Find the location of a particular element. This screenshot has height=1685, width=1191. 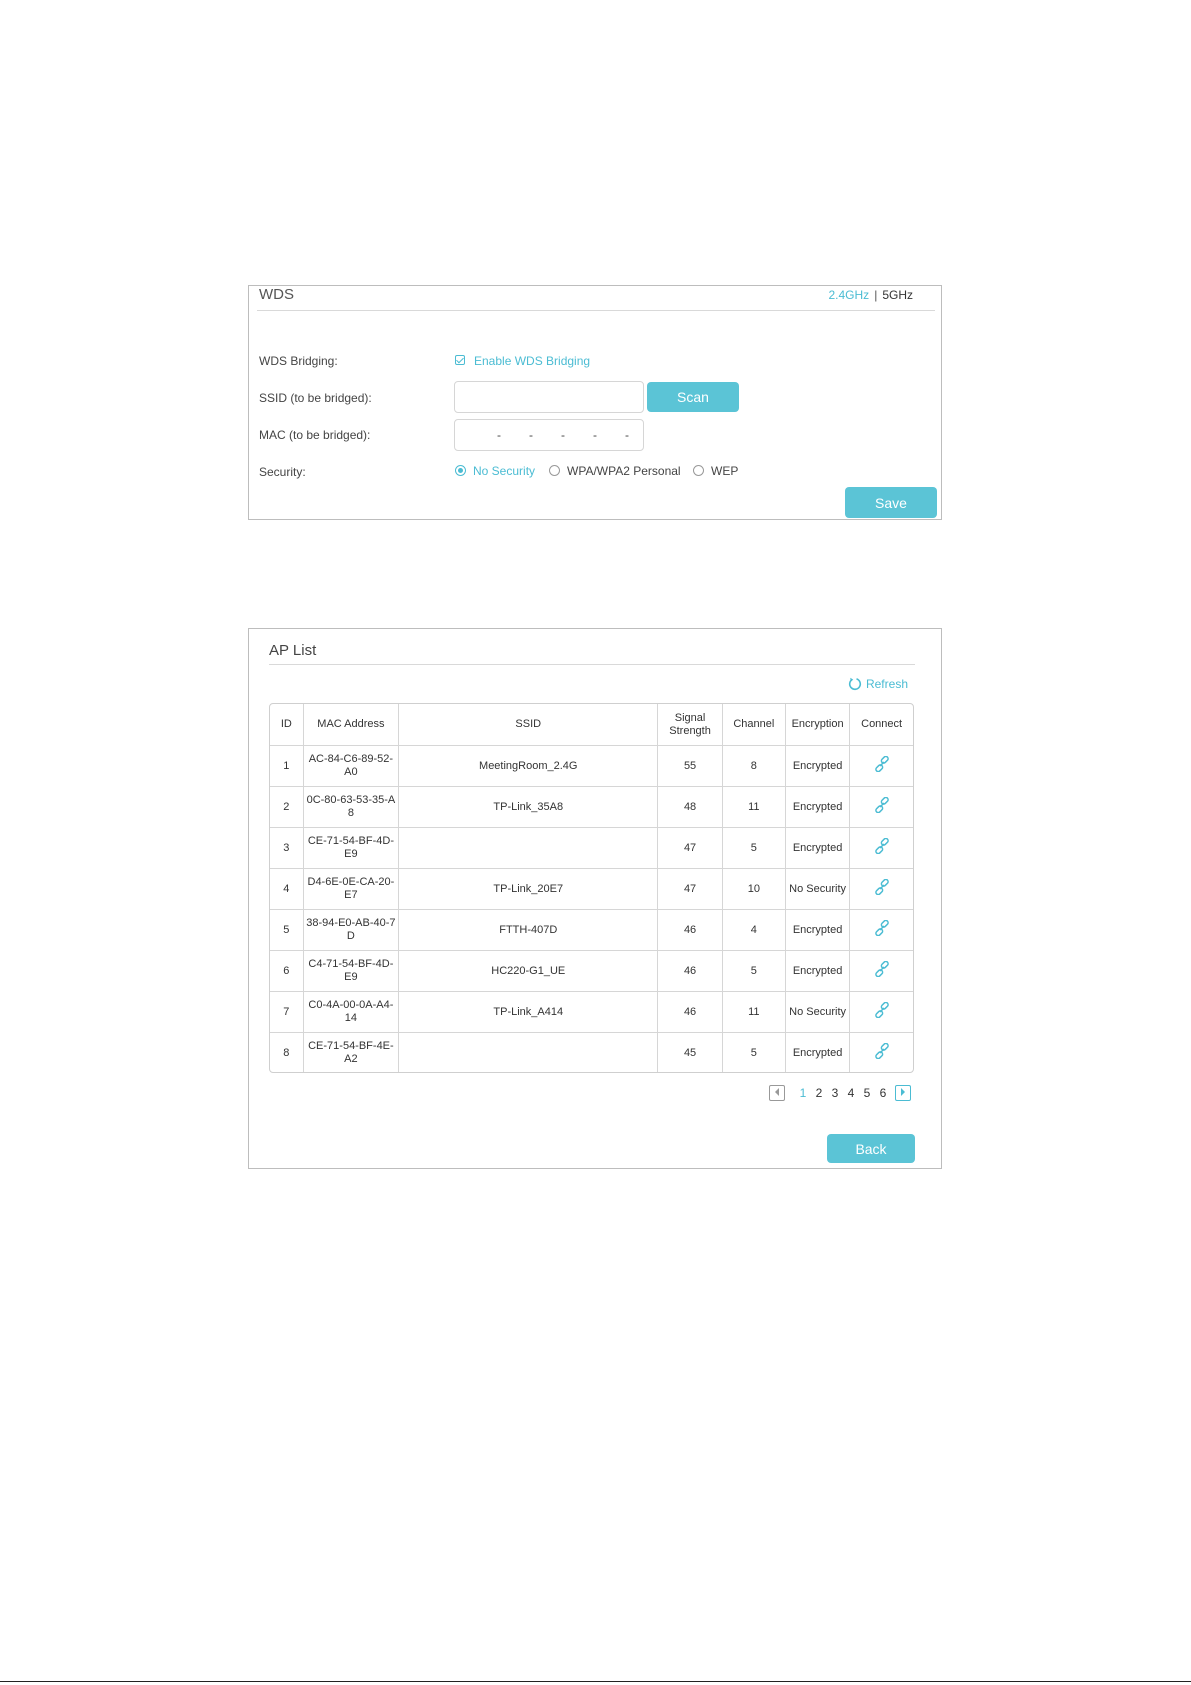

page-2: 2 is located at coordinates (819, 1093).